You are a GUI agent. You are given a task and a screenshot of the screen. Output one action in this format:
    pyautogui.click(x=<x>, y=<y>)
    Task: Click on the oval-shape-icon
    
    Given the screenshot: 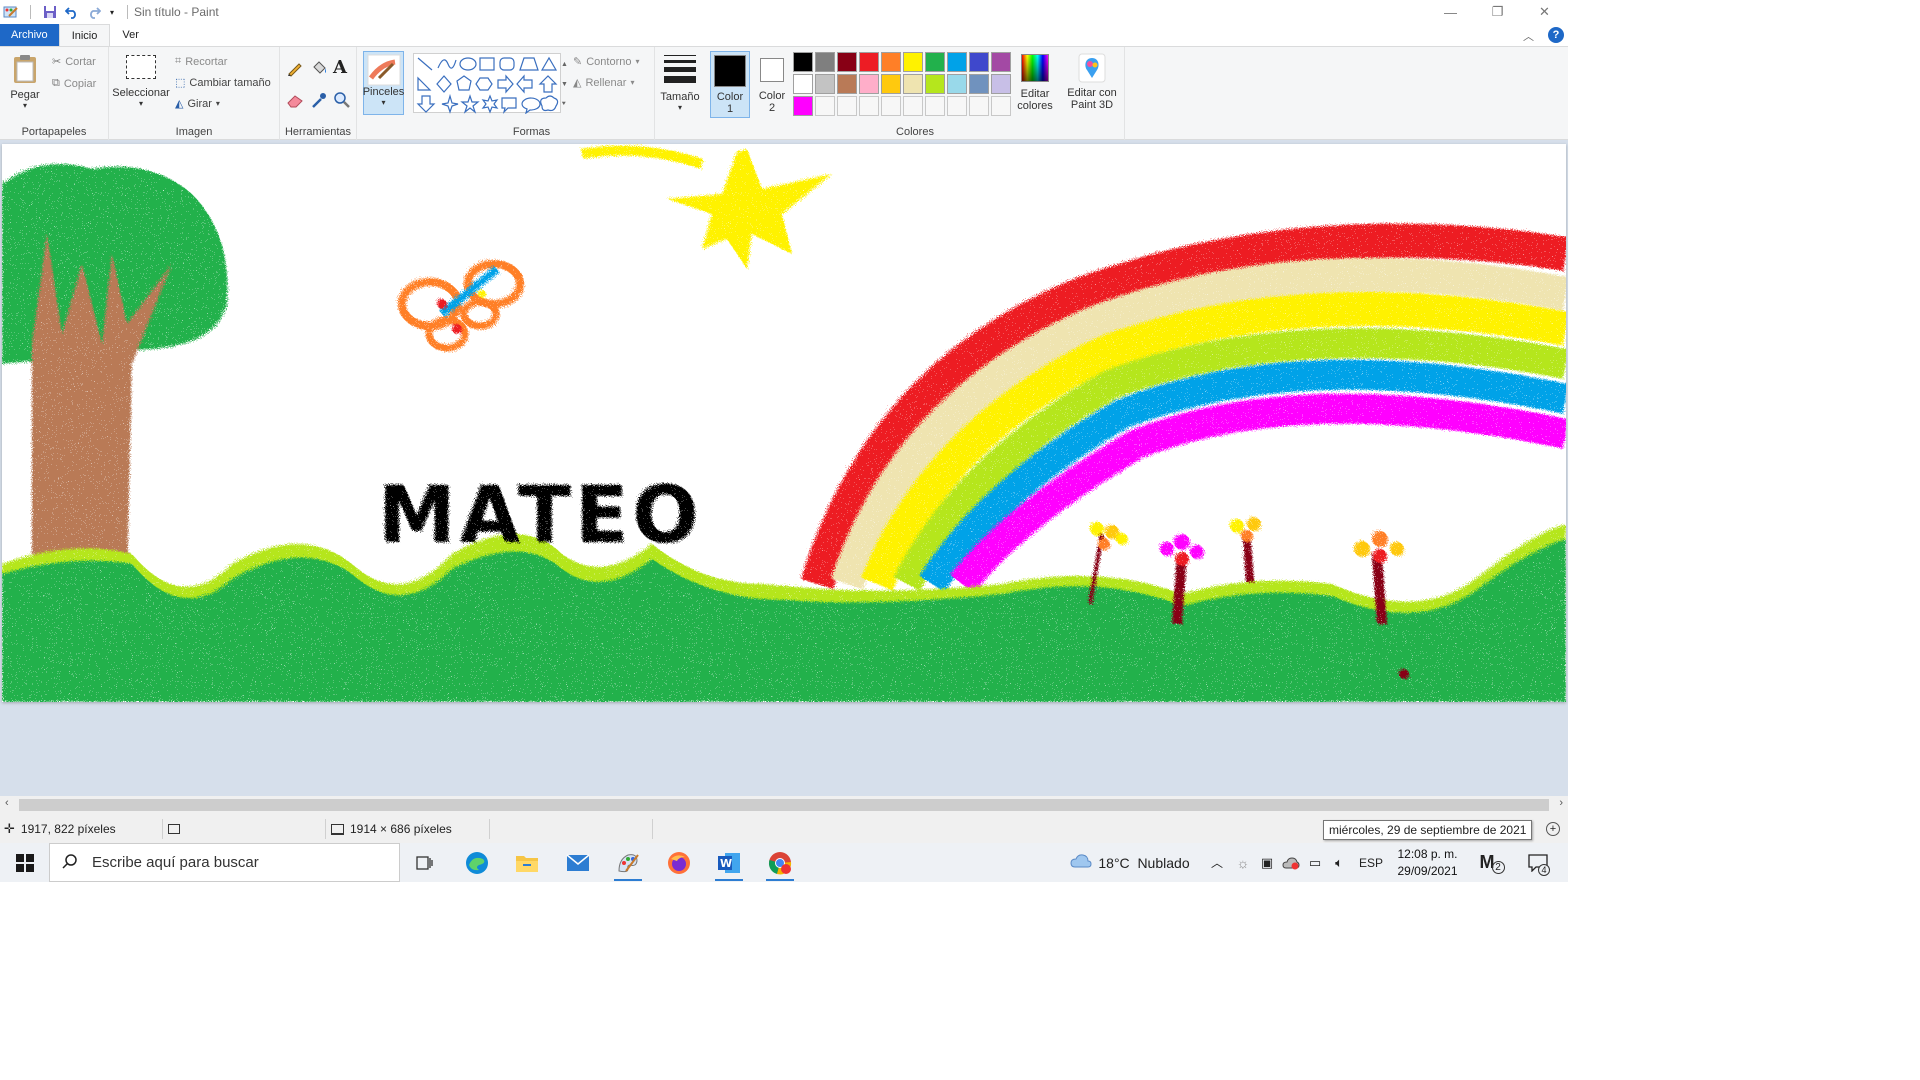 What is the action you would take?
    pyautogui.click(x=468, y=64)
    